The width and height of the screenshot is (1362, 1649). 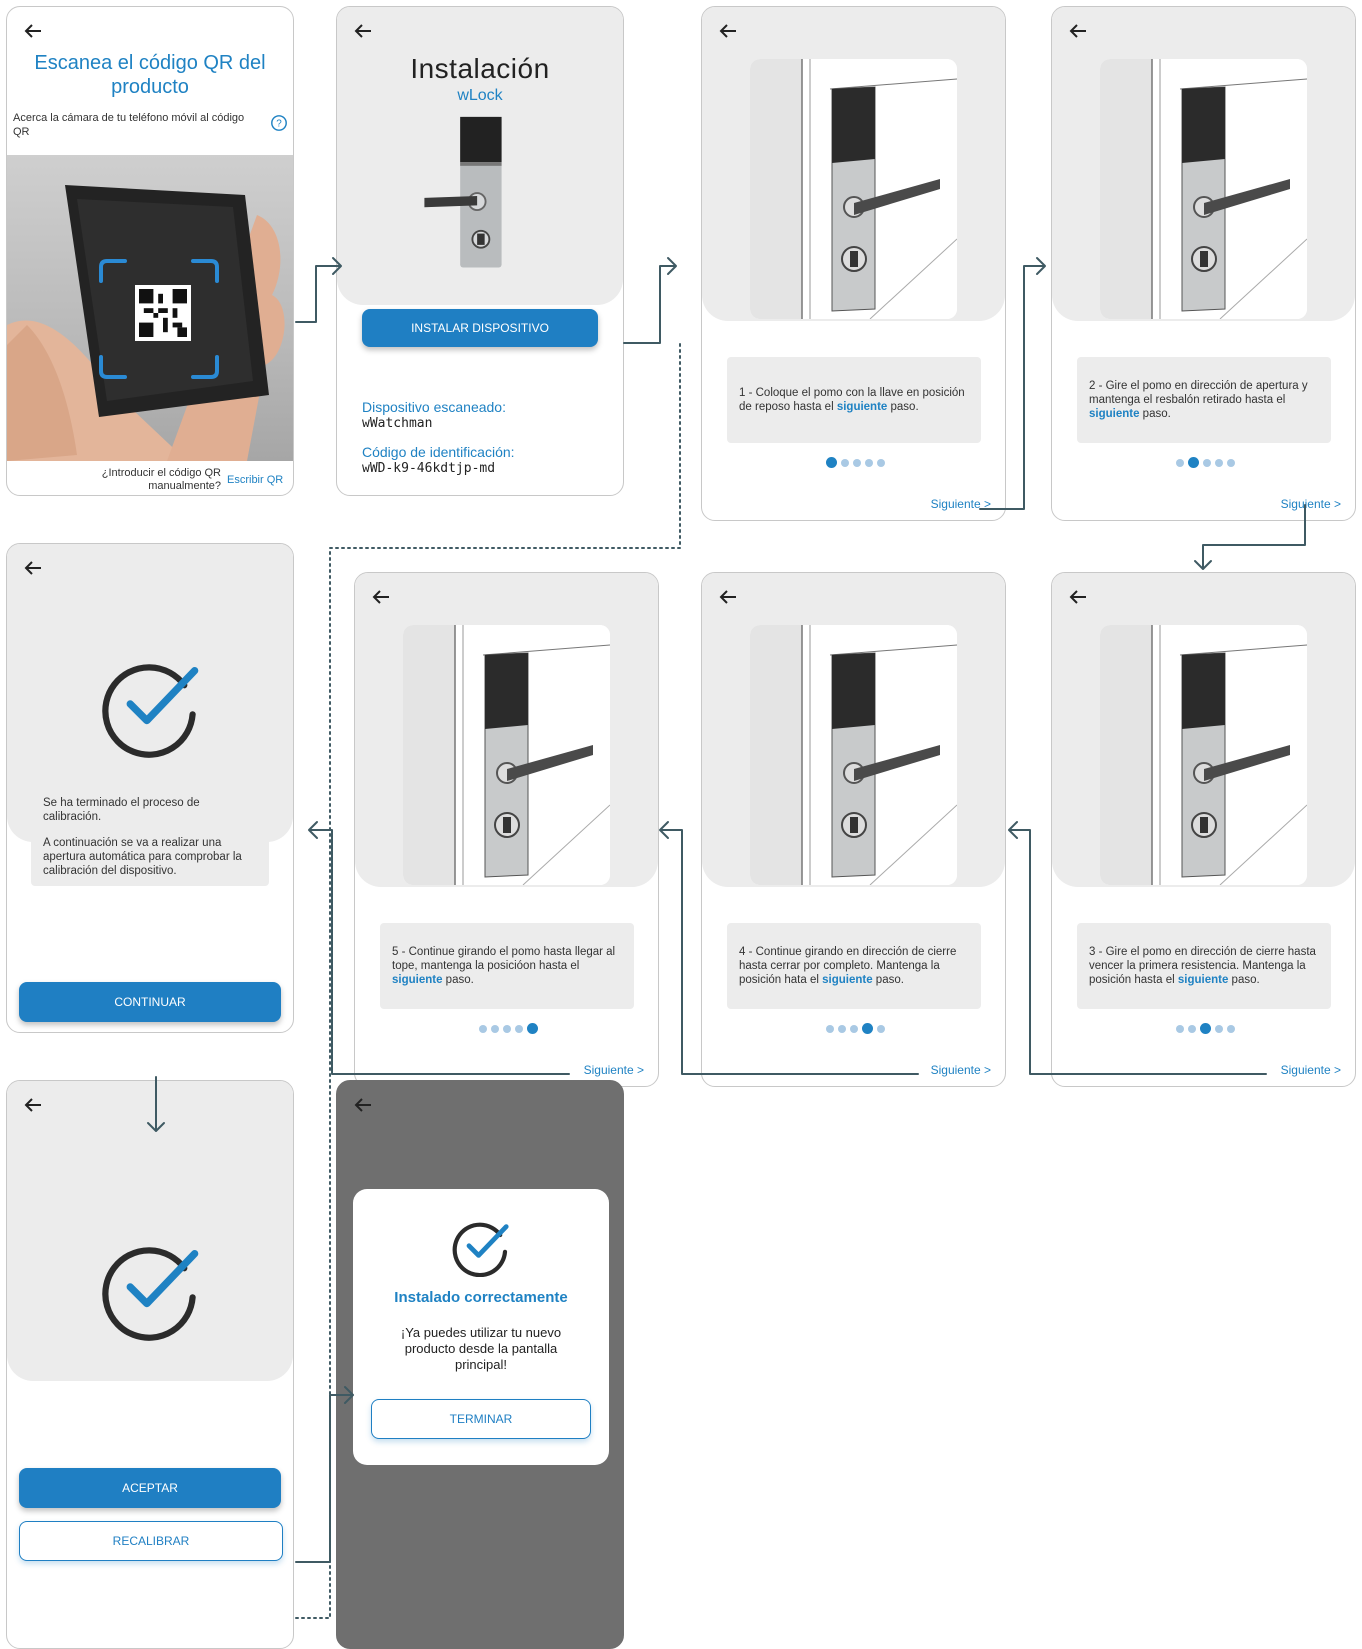 I want to click on scanned-device-label: Dispositivo escaneado:, so click(x=434, y=407).